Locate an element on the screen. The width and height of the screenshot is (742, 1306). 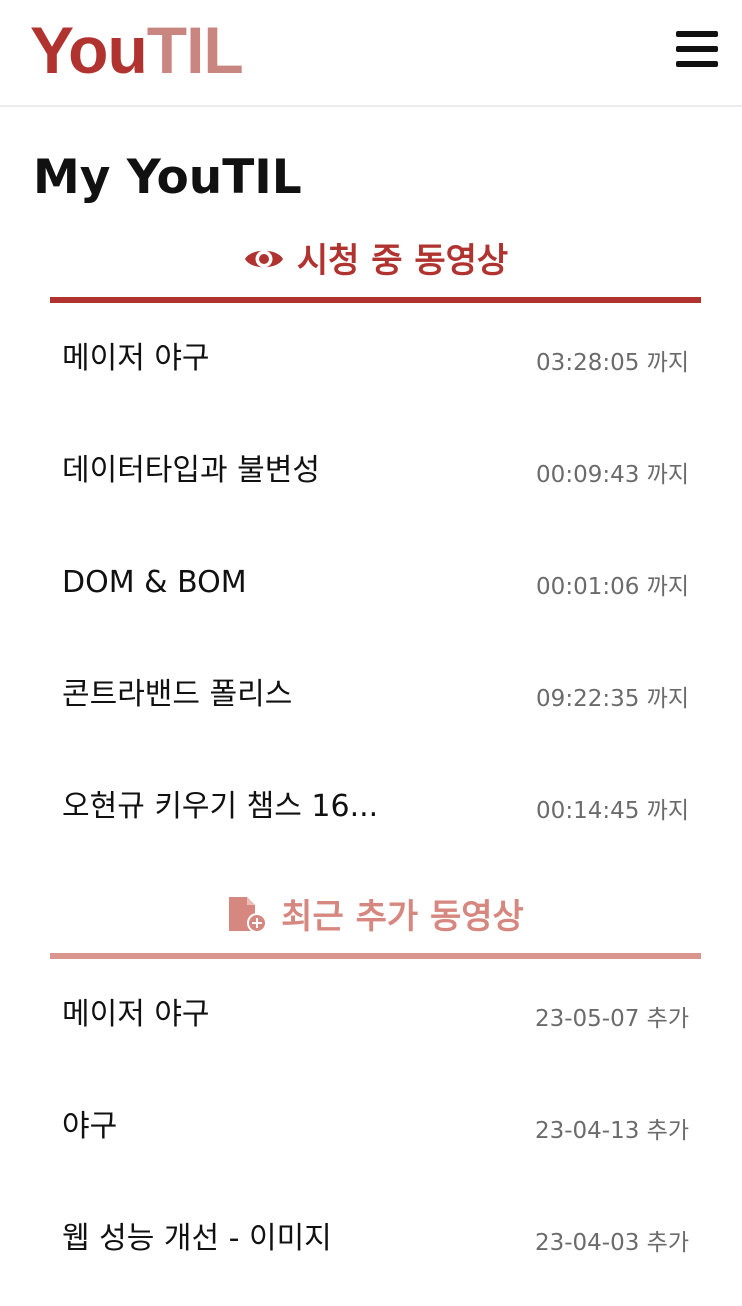
list-item: 웹 성능 개선 - 이미지 23-04-03 추가 is located at coordinates (375, 1241).